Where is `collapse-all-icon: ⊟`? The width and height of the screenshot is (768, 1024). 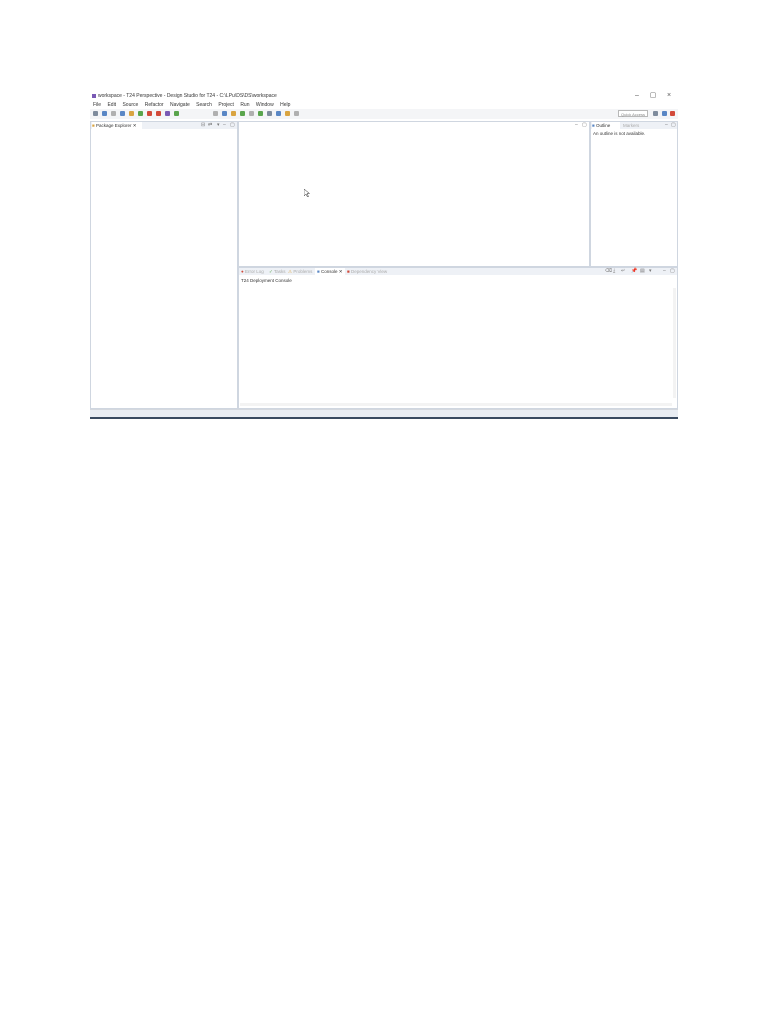
collapse-all-icon: ⊟ is located at coordinates (203, 125).